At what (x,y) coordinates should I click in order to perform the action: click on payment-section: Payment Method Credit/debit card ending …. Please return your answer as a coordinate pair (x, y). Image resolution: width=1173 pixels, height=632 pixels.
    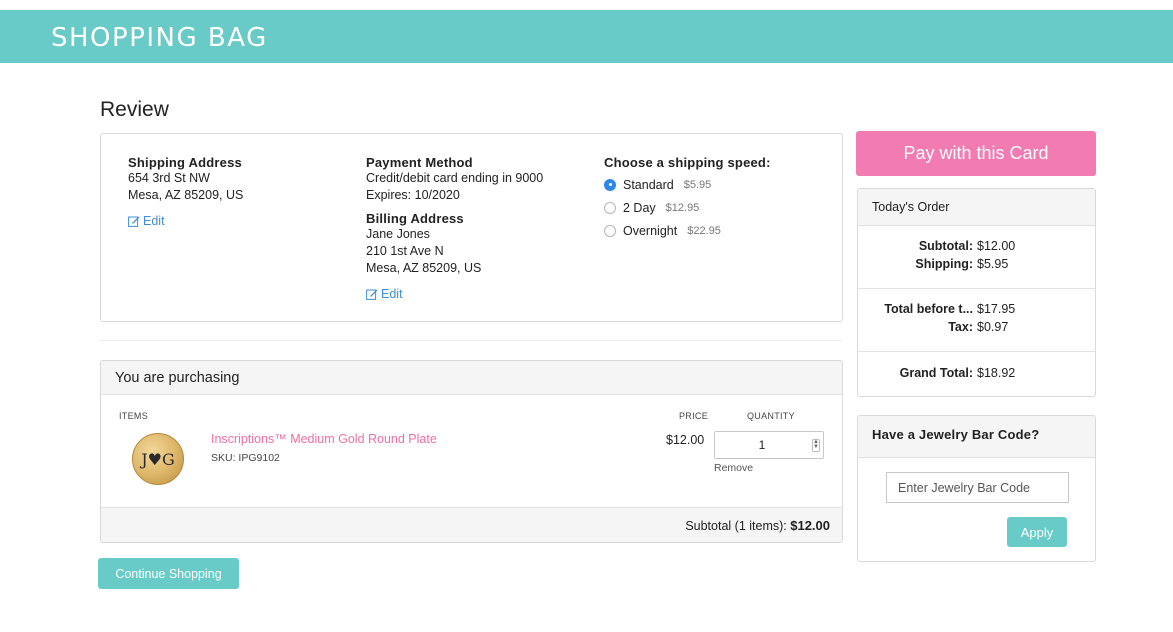
    Looking at the image, I should click on (476, 228).